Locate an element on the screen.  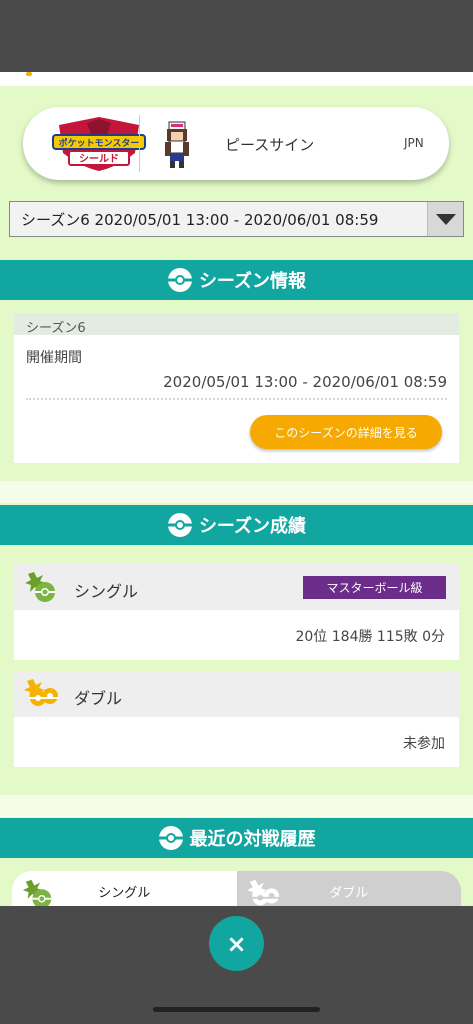
season-info-title: シーズン情報 is located at coordinates (252, 281).